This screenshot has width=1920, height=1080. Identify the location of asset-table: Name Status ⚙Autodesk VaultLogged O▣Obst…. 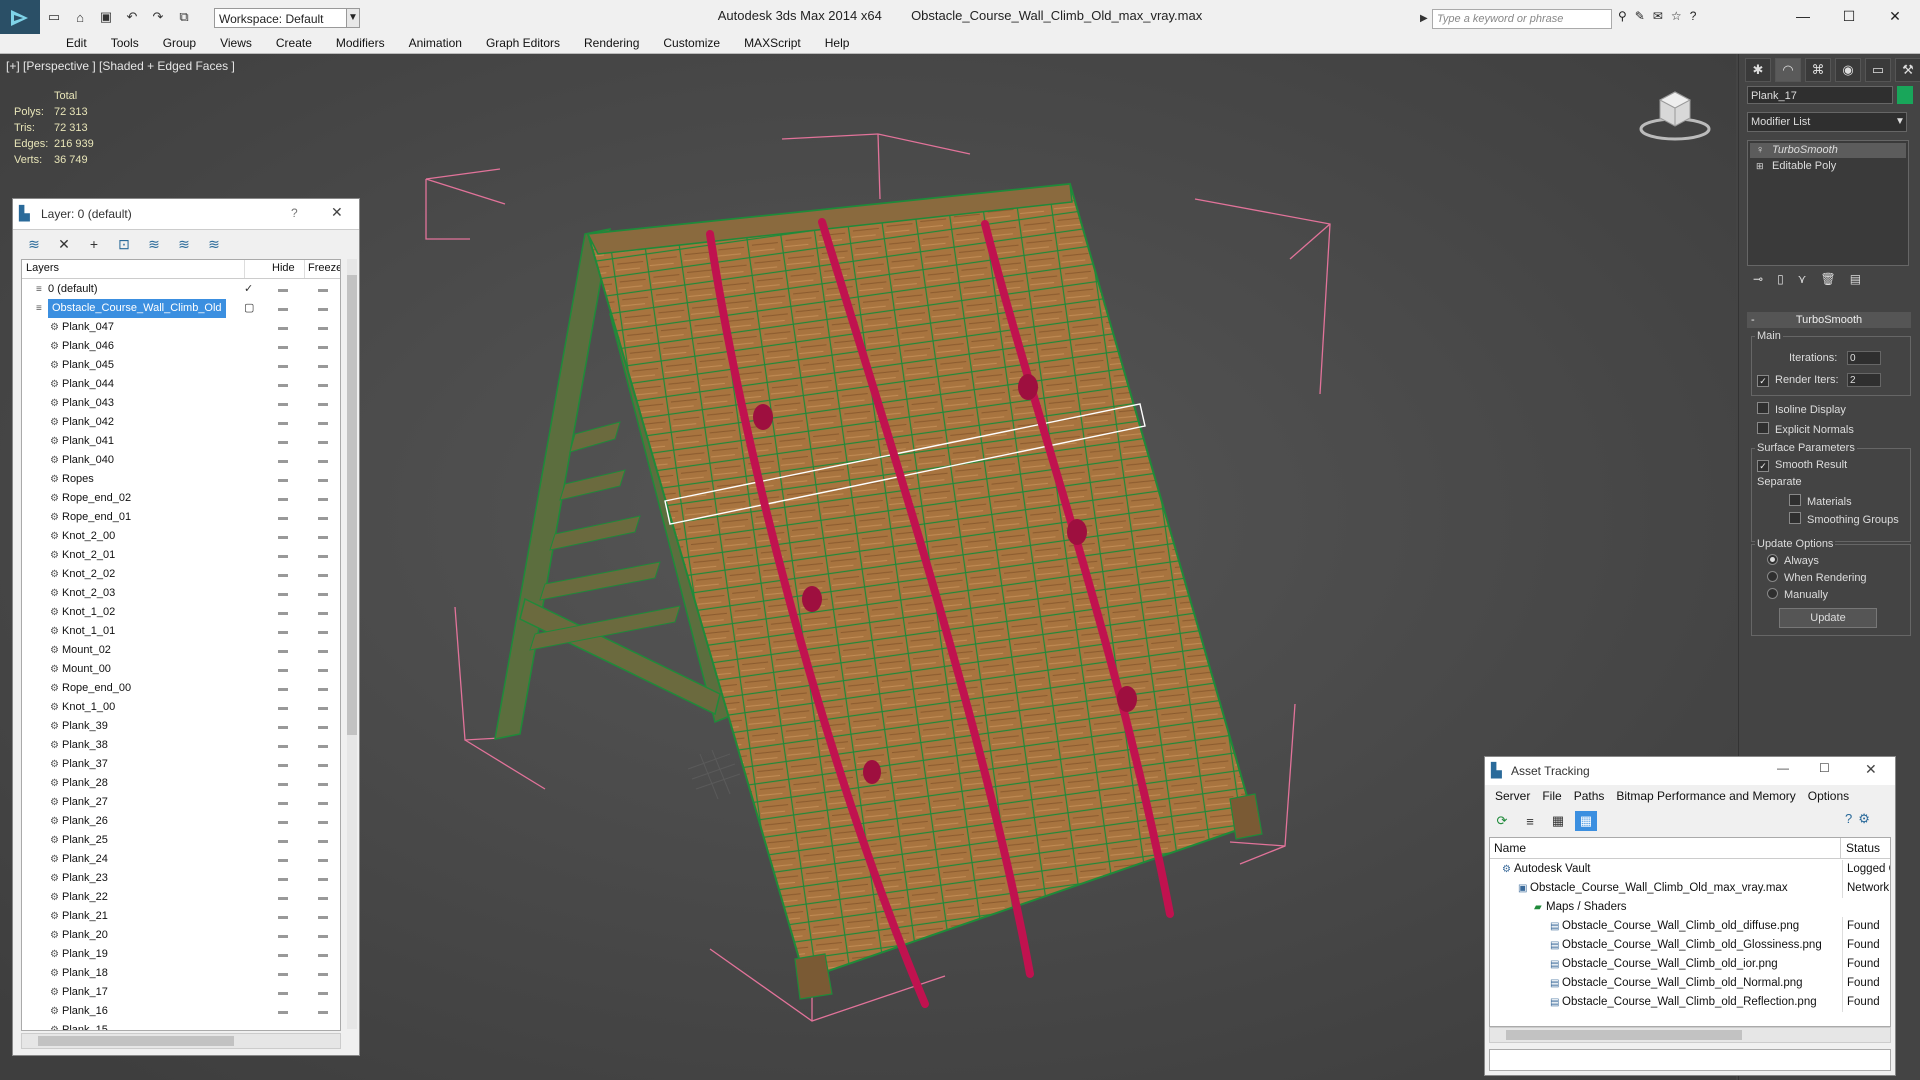
(1690, 932).